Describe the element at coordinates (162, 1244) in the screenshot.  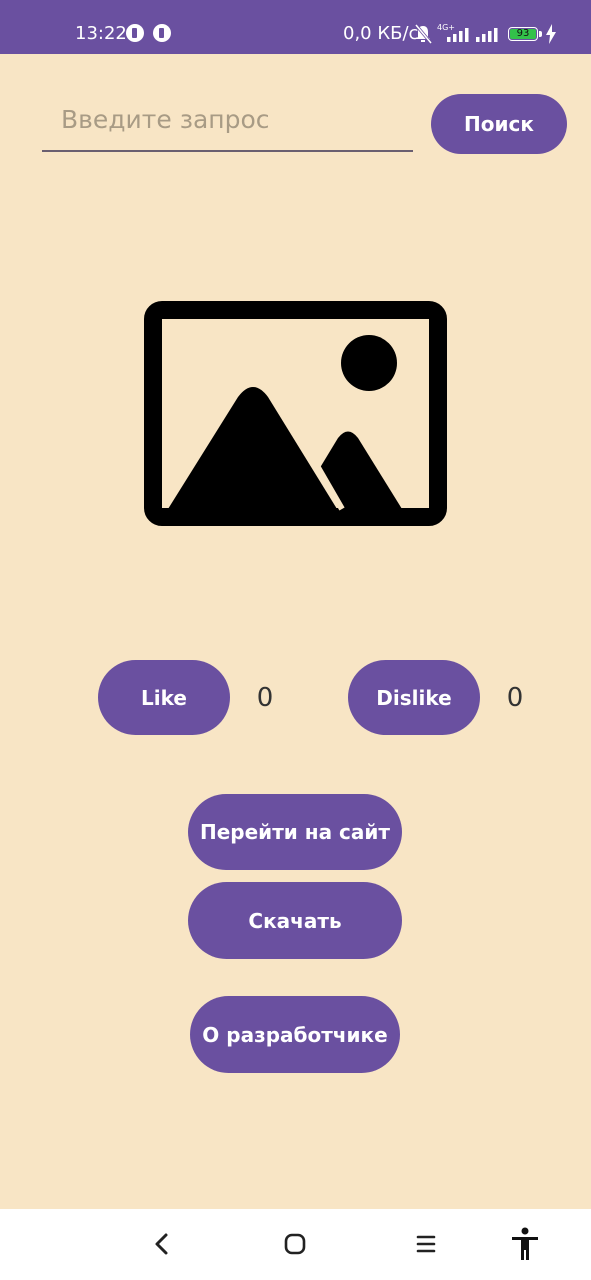
I see `back-icon` at that location.